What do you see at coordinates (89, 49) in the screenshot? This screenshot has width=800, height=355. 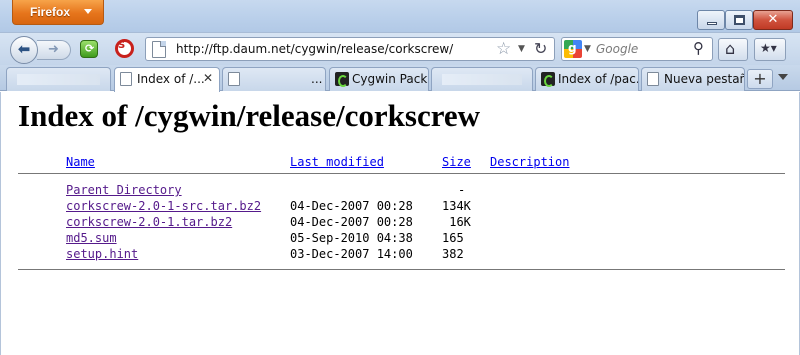 I see `green-addon-button: ⟳` at bounding box center [89, 49].